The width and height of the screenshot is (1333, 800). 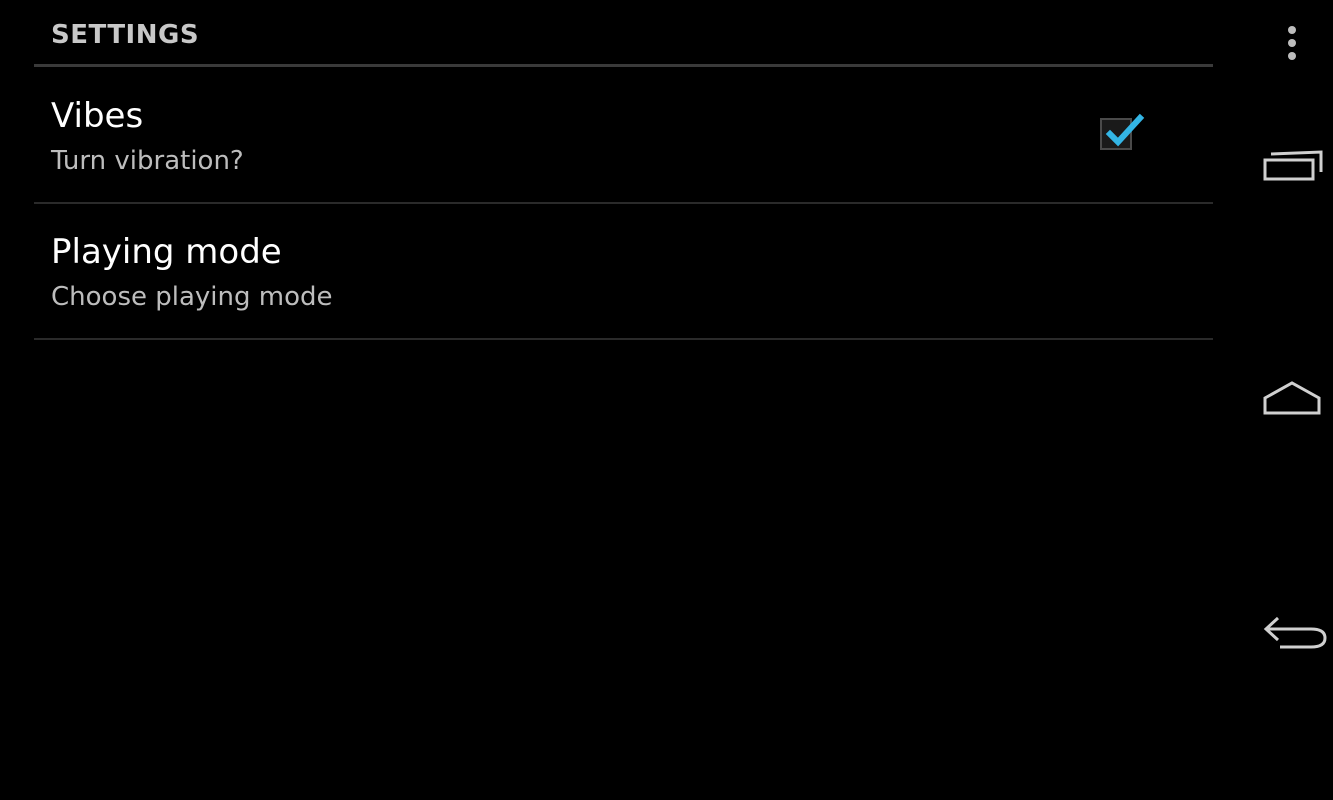 What do you see at coordinates (623, 33) in the screenshot?
I see `settings-category-header: SETTINGS` at bounding box center [623, 33].